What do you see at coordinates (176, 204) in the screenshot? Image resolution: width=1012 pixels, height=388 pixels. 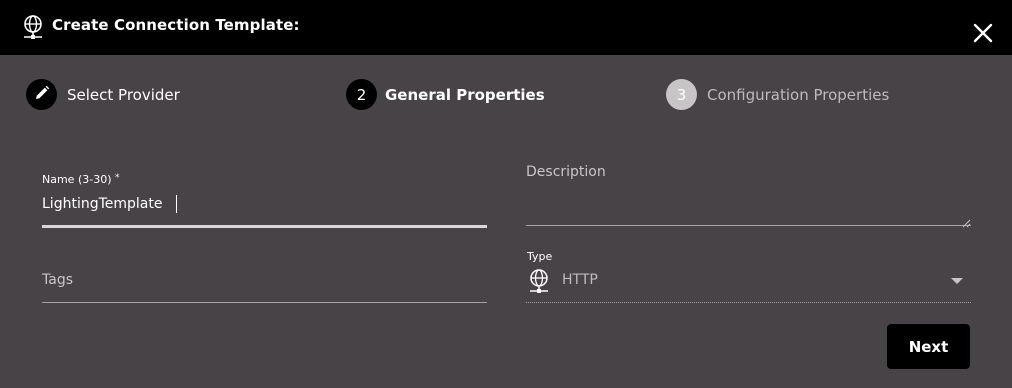 I see `text-cursor` at bounding box center [176, 204].